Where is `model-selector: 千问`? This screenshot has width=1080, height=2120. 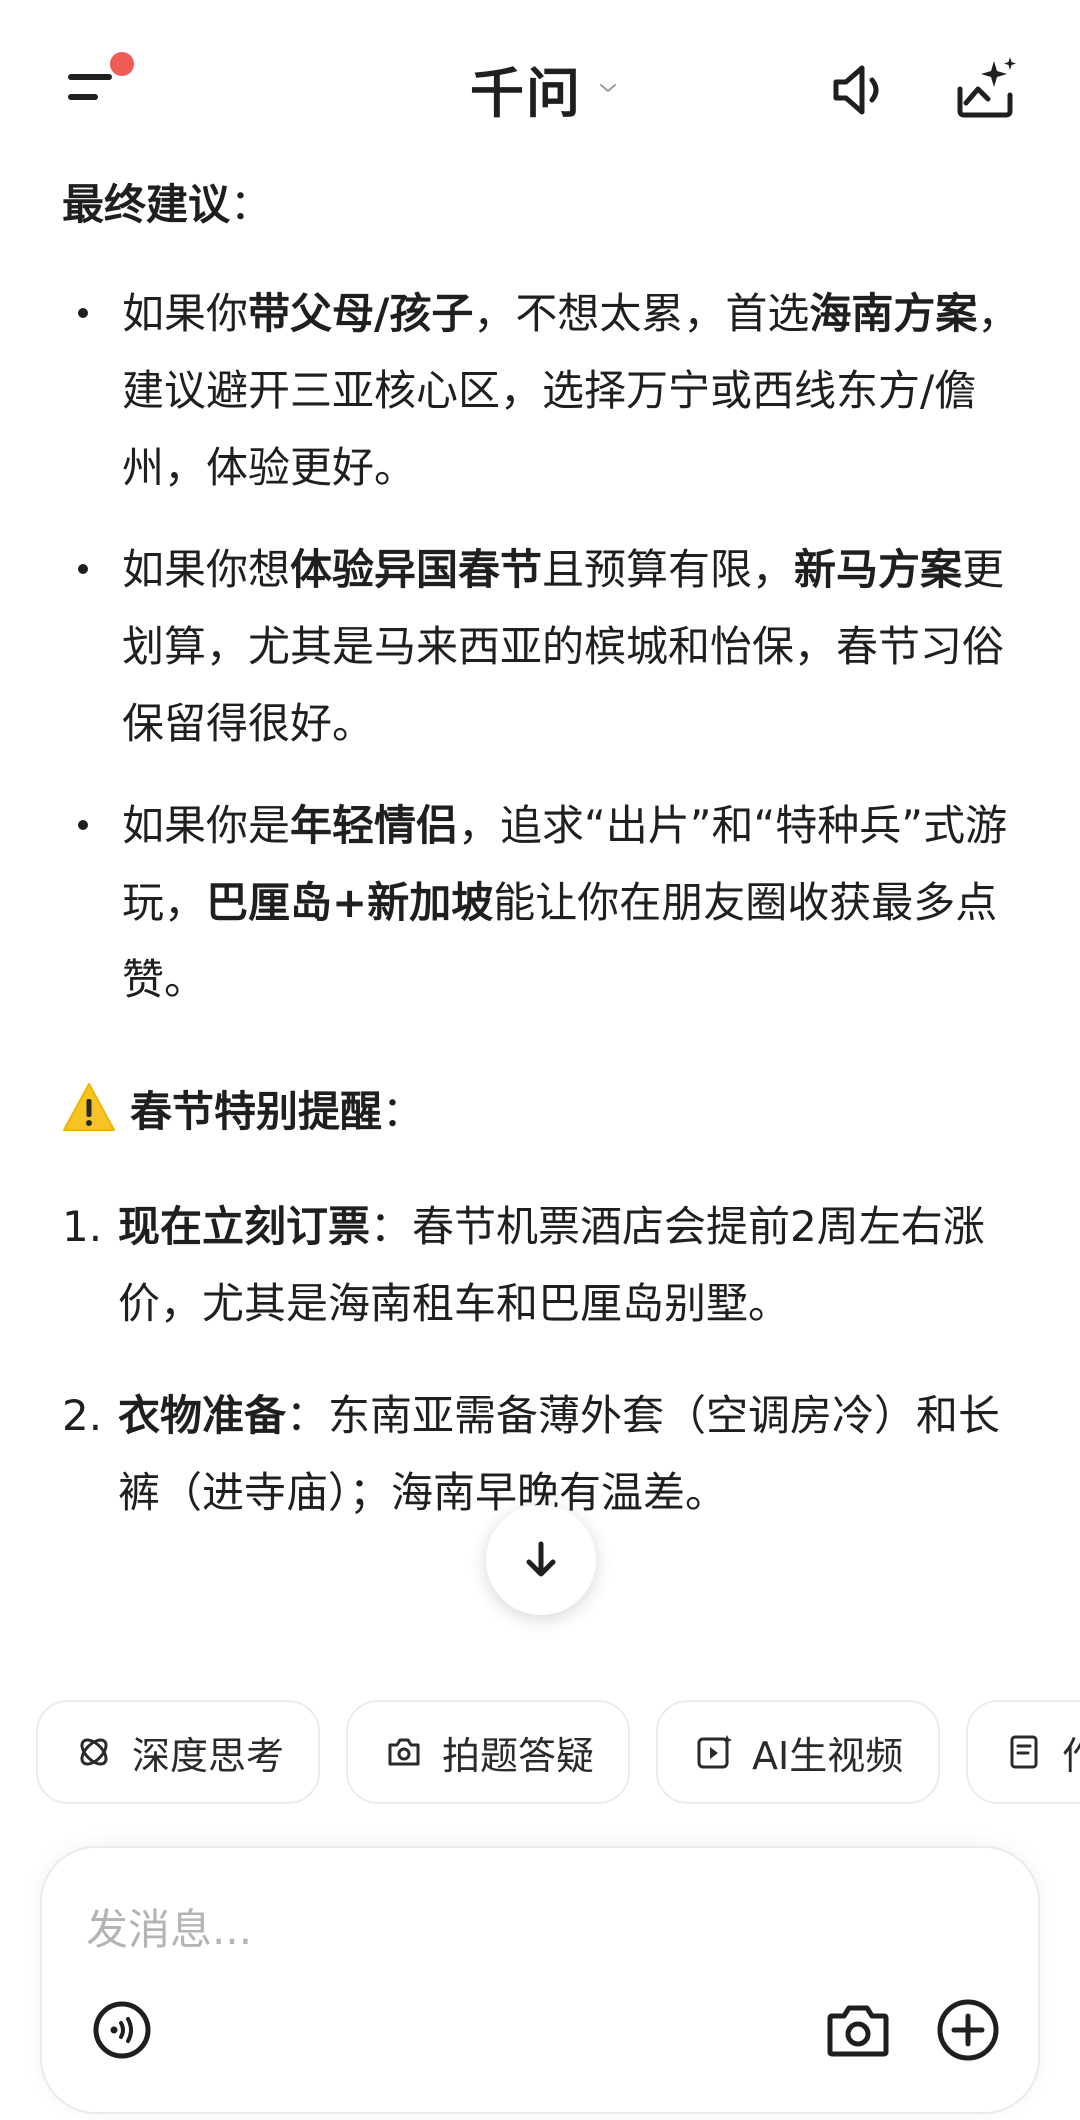
model-selector: 千问 is located at coordinates (545, 88).